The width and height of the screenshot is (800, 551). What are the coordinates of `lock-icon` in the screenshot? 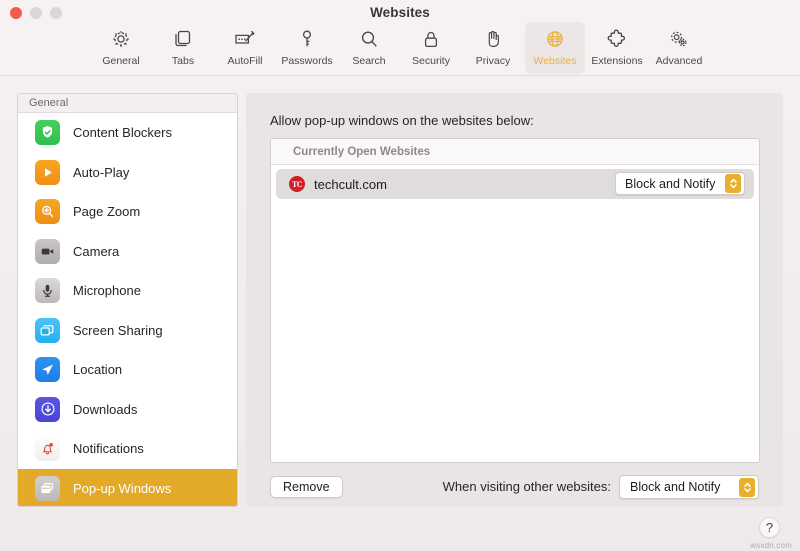 It's located at (431, 39).